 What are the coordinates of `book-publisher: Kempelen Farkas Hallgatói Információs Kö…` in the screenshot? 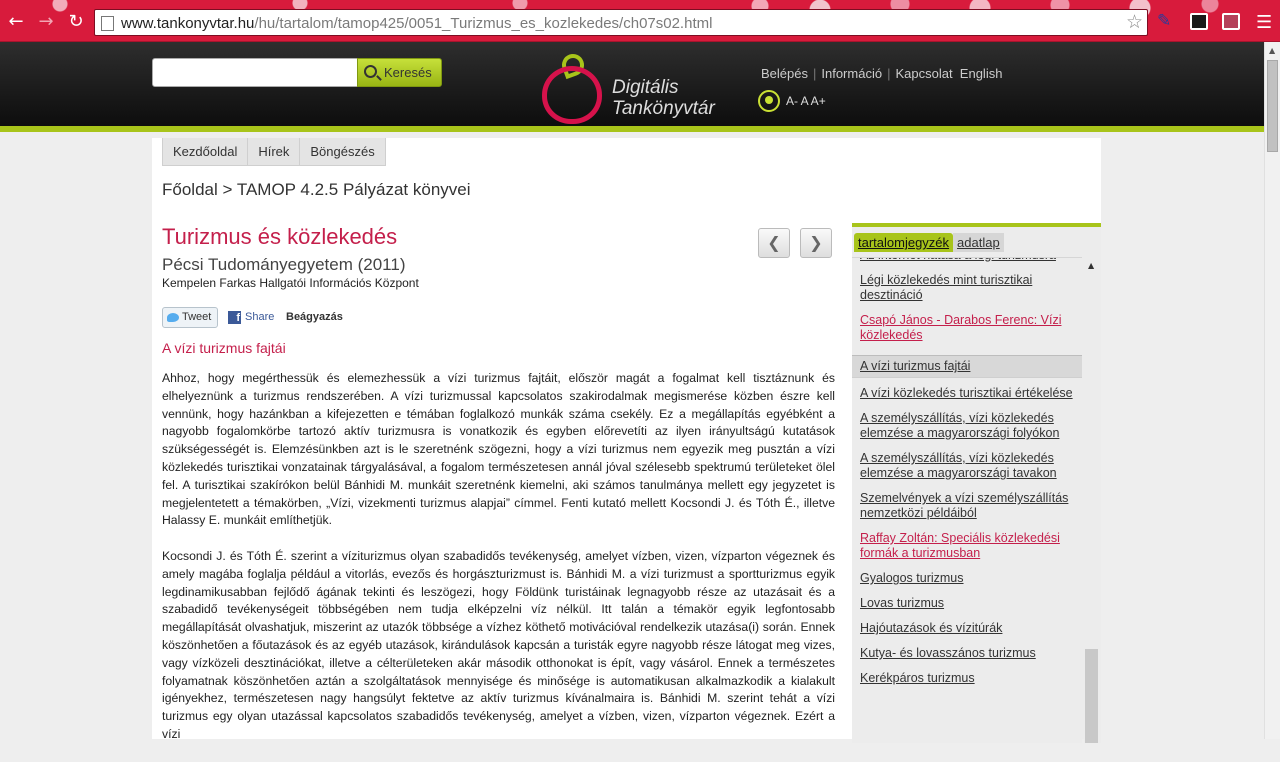 It's located at (290, 283).